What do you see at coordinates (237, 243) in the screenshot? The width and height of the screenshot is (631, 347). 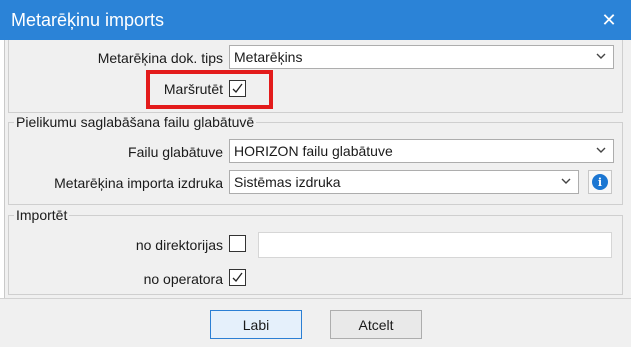 I see `from-directory-checkbox` at bounding box center [237, 243].